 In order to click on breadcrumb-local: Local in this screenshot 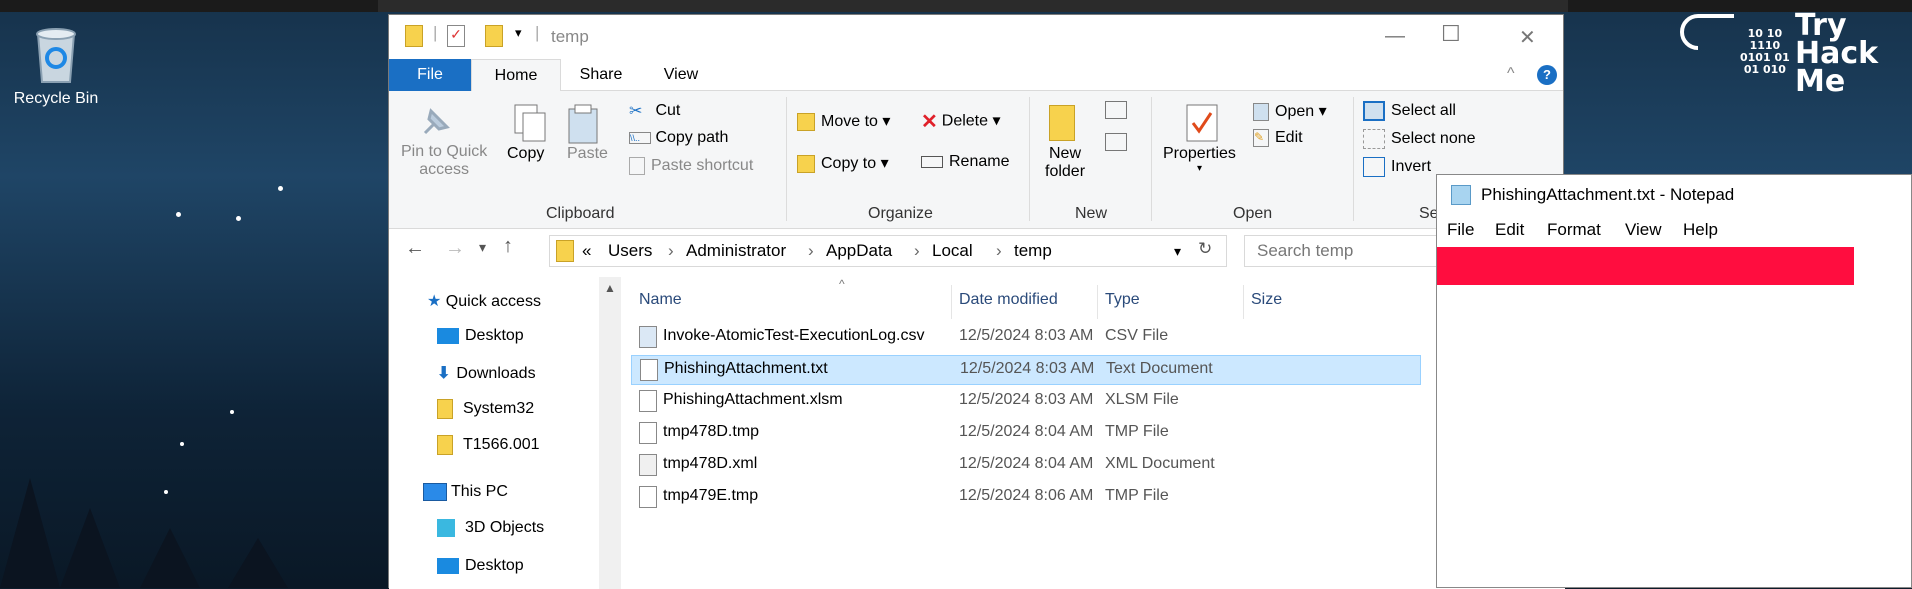, I will do `click(952, 251)`.